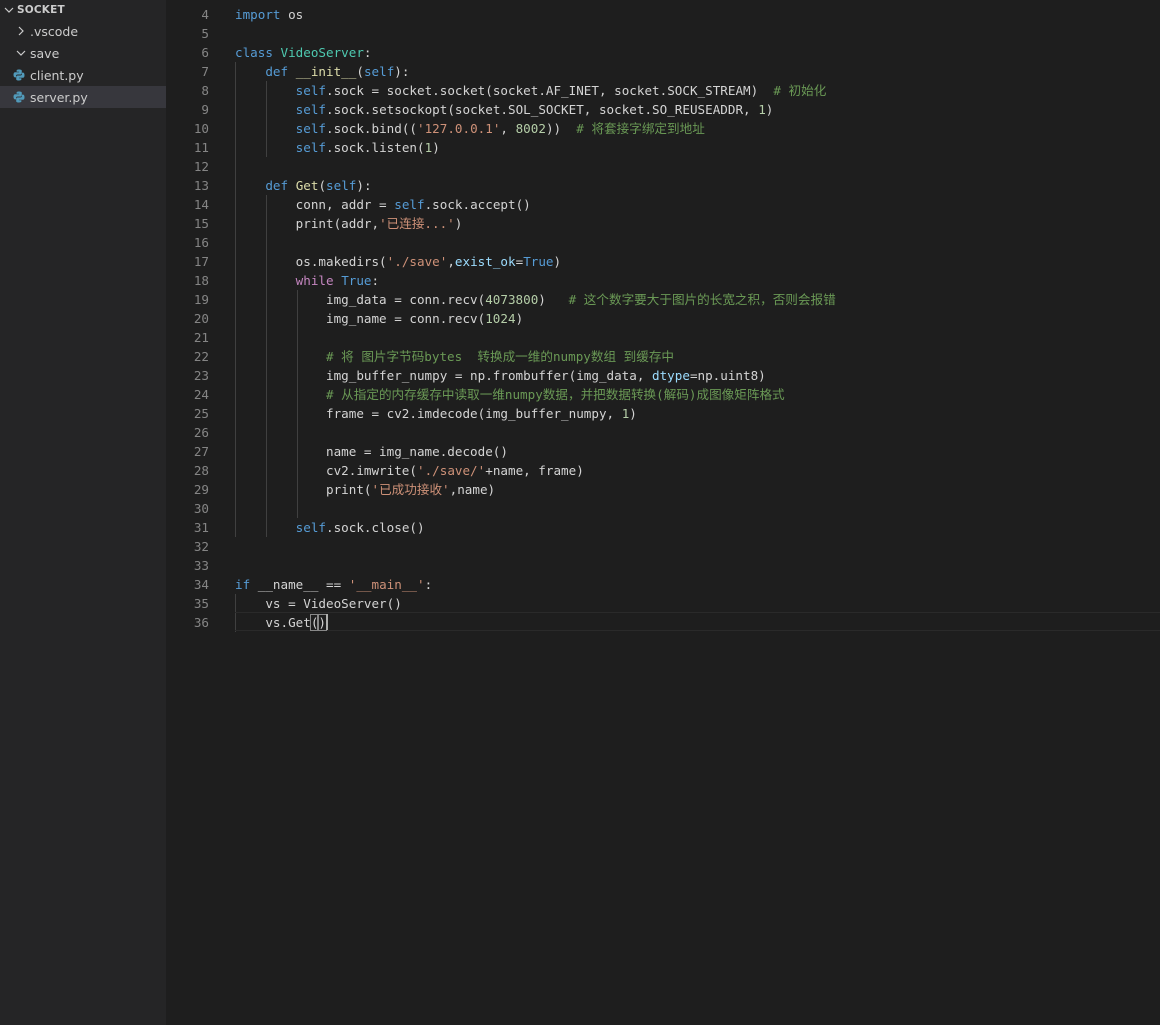  I want to click on line-number: 9, so click(205, 109).